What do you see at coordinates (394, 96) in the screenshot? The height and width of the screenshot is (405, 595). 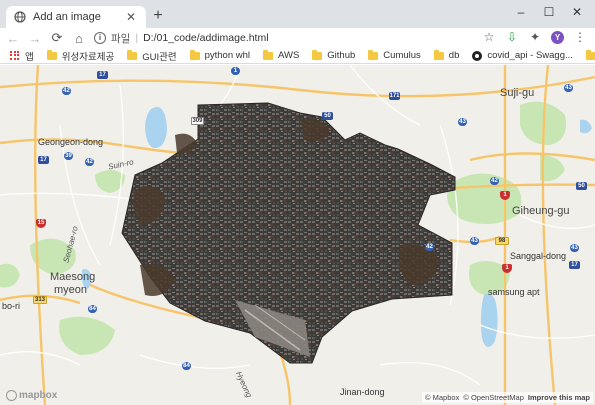 I see `route-shield: 171` at bounding box center [394, 96].